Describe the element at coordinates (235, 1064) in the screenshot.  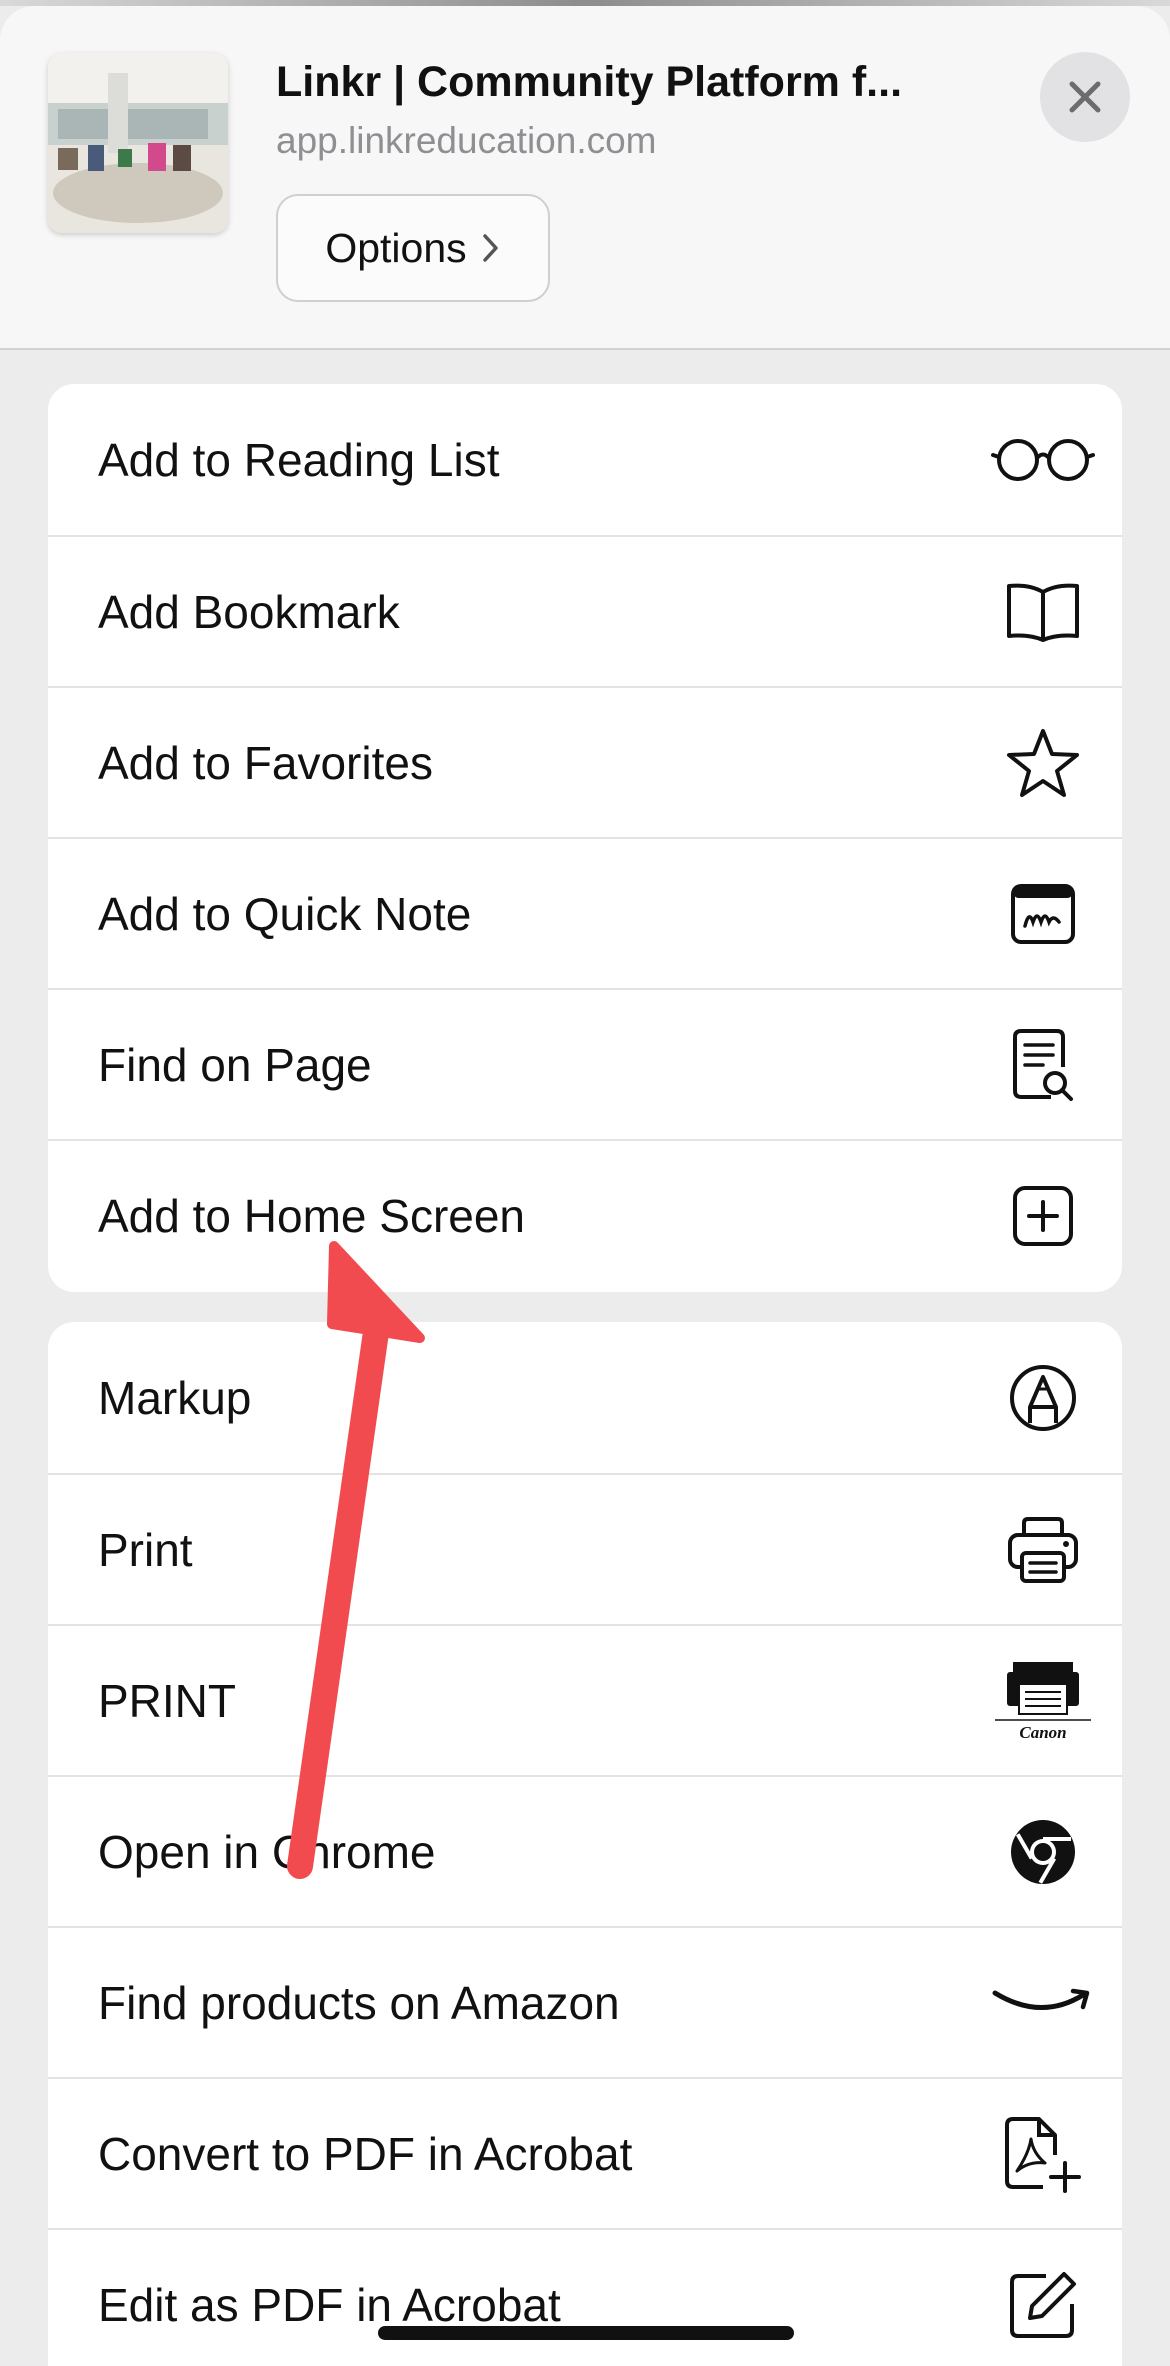
I see `action-label: Find on Page` at that location.